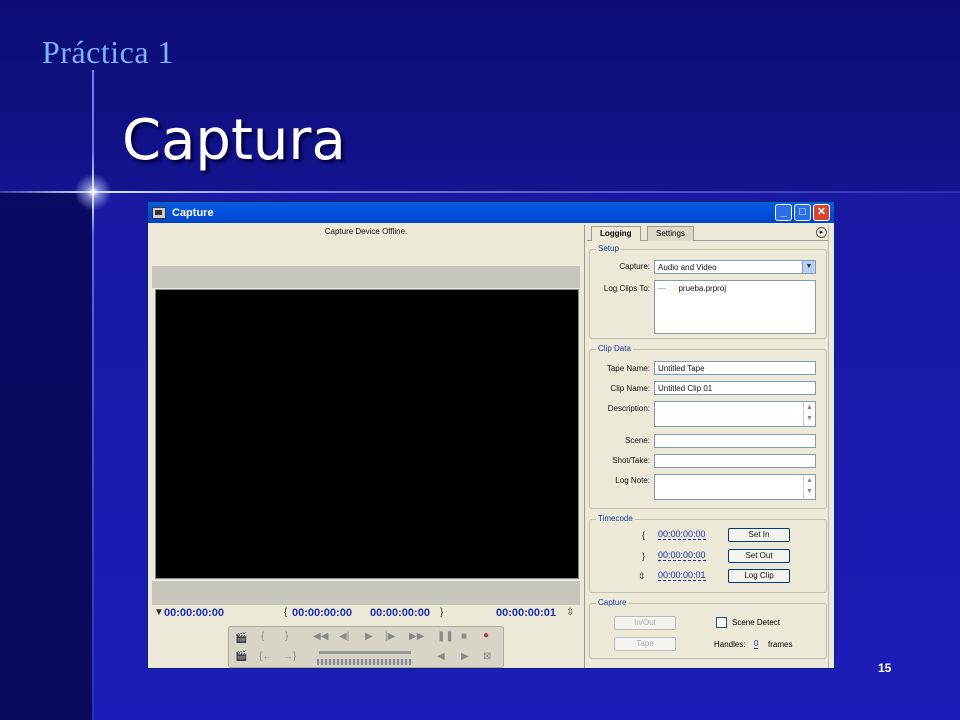 This screenshot has width=960, height=720. Describe the element at coordinates (702, 288) in the screenshot. I see `project-file-name: prueba.prproj` at that location.